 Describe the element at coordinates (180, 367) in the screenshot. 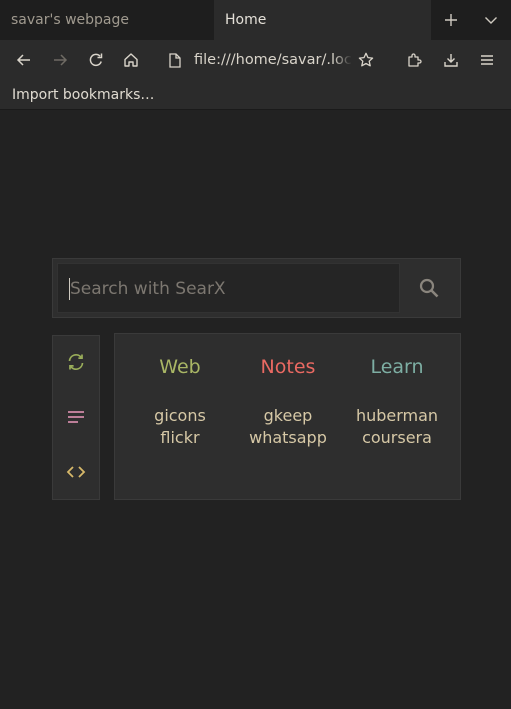

I see `column-title-web: Web` at that location.